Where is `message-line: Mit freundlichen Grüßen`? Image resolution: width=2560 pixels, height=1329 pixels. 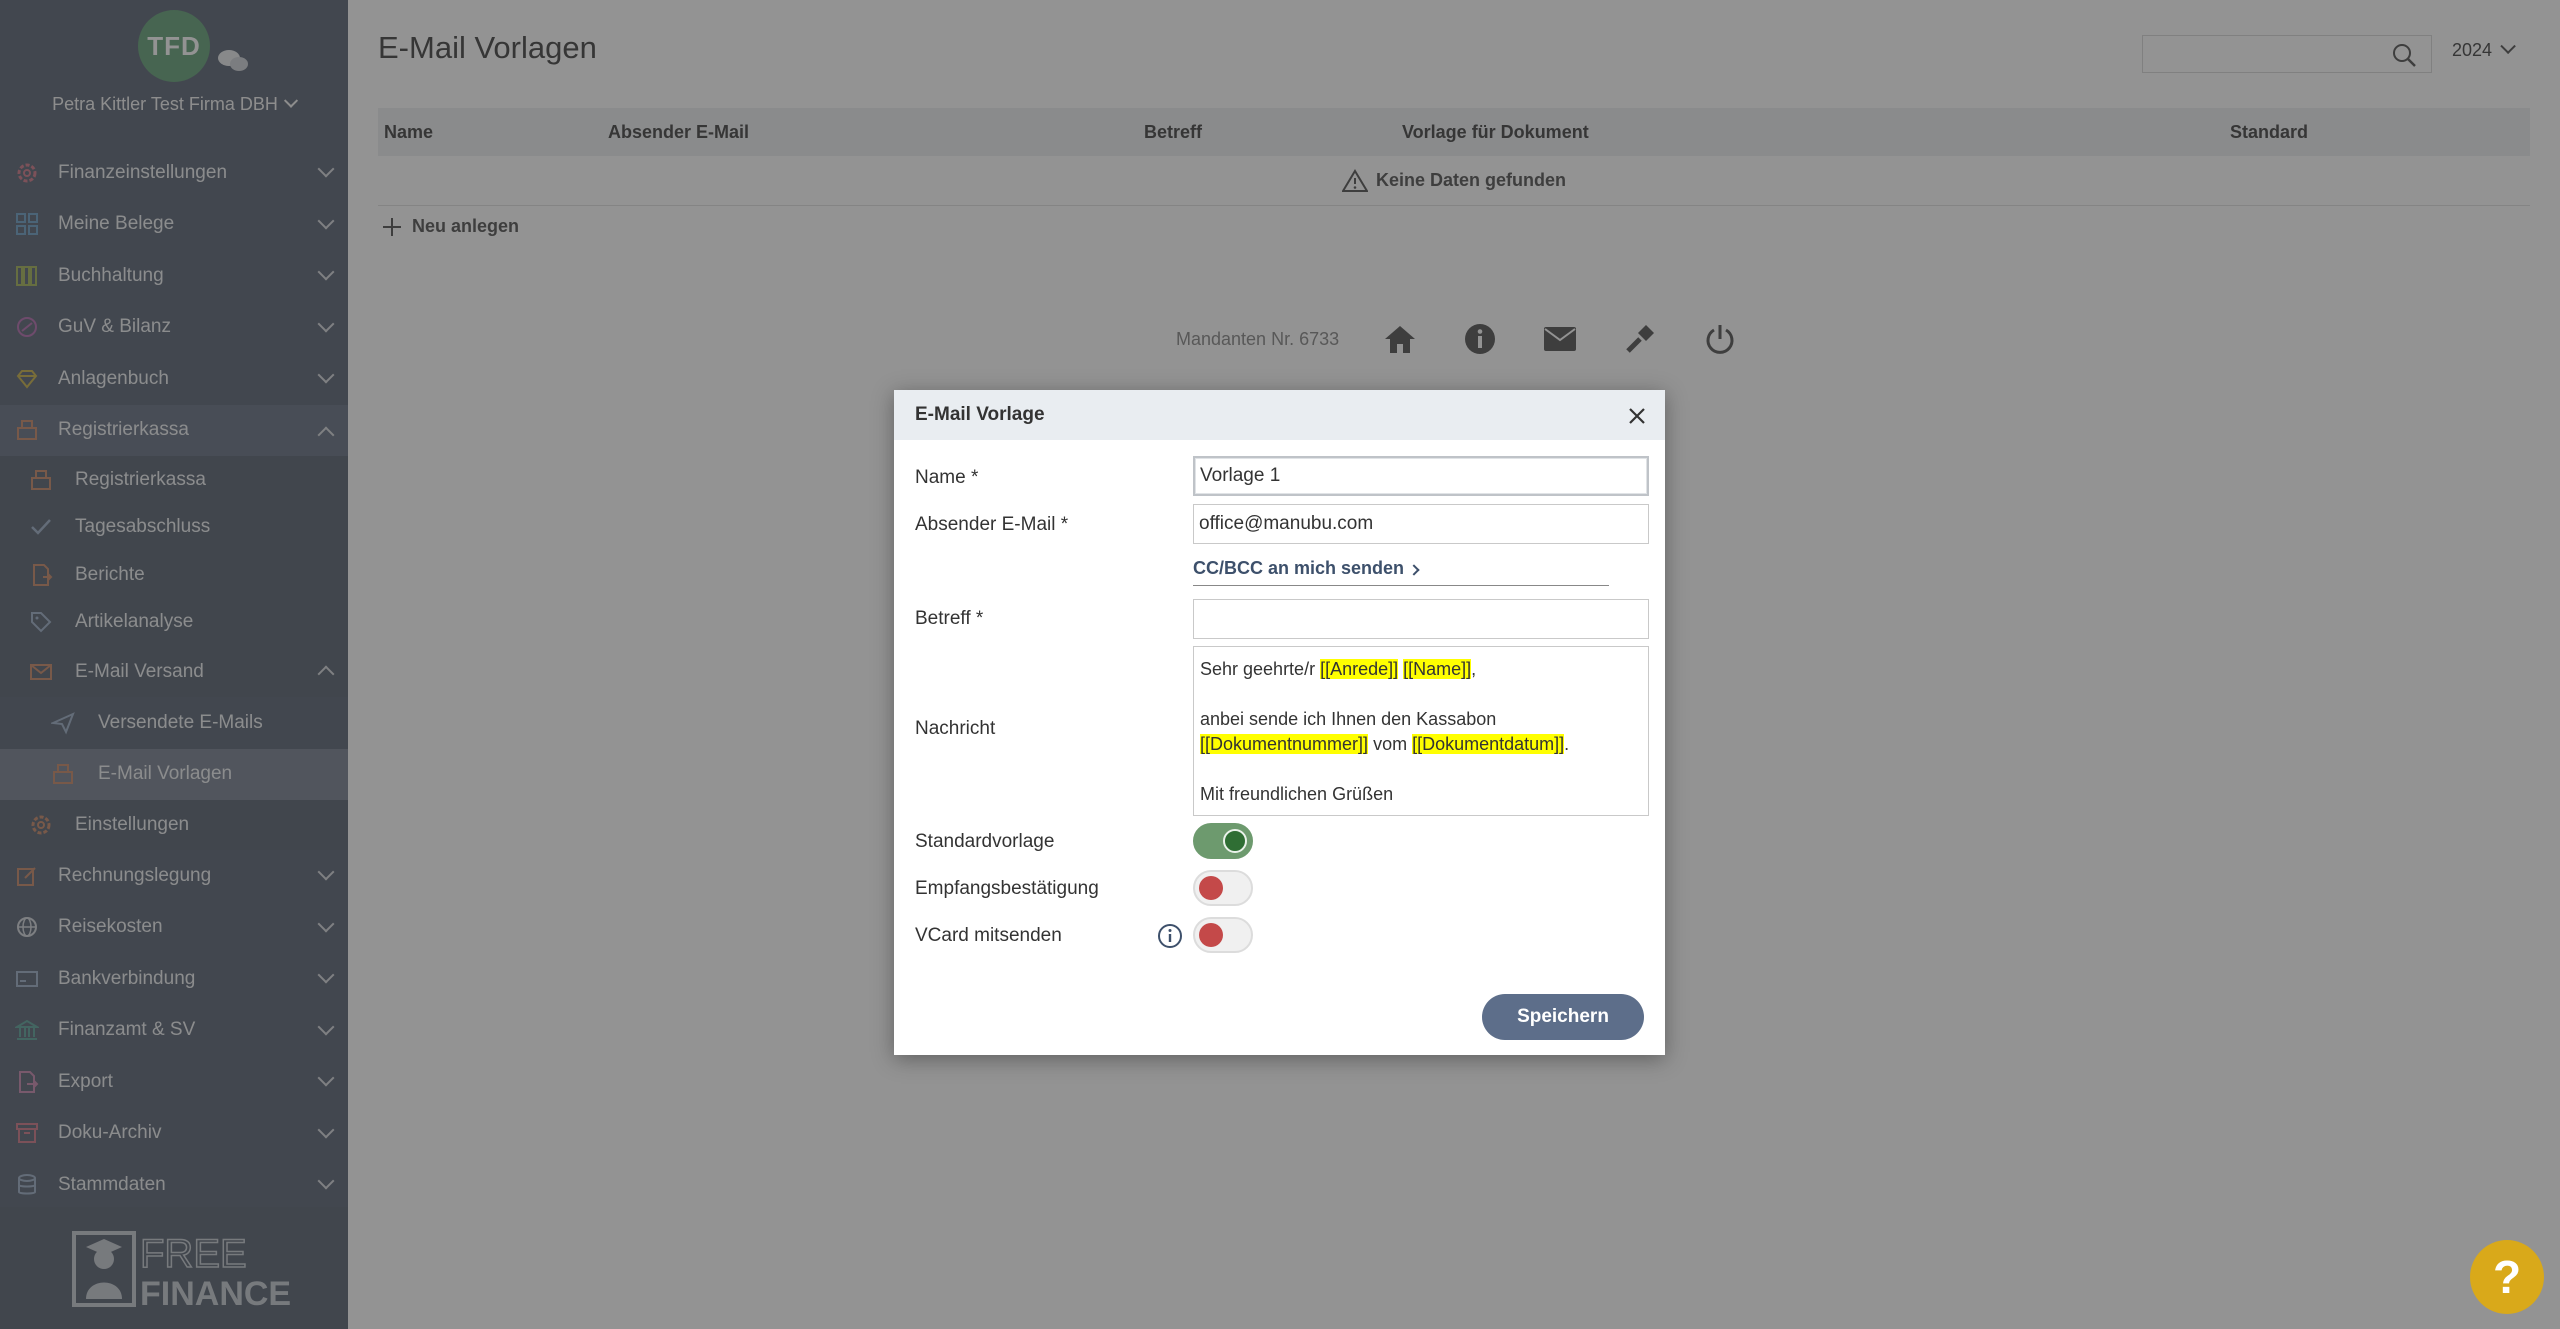 message-line: Mit freundlichen Grüßen is located at coordinates (1297, 794).